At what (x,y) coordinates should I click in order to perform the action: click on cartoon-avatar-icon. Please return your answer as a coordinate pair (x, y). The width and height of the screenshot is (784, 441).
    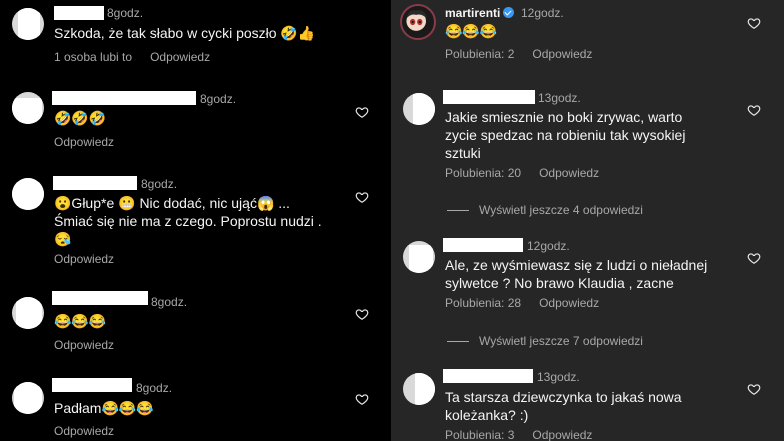
    Looking at the image, I should click on (416, 20).